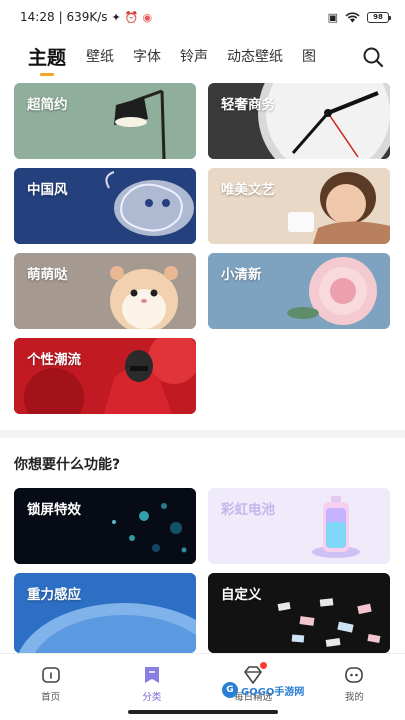 This screenshot has width=405, height=720. Describe the element at coordinates (241, 595) in the screenshot. I see `function-label: 自定义` at that location.